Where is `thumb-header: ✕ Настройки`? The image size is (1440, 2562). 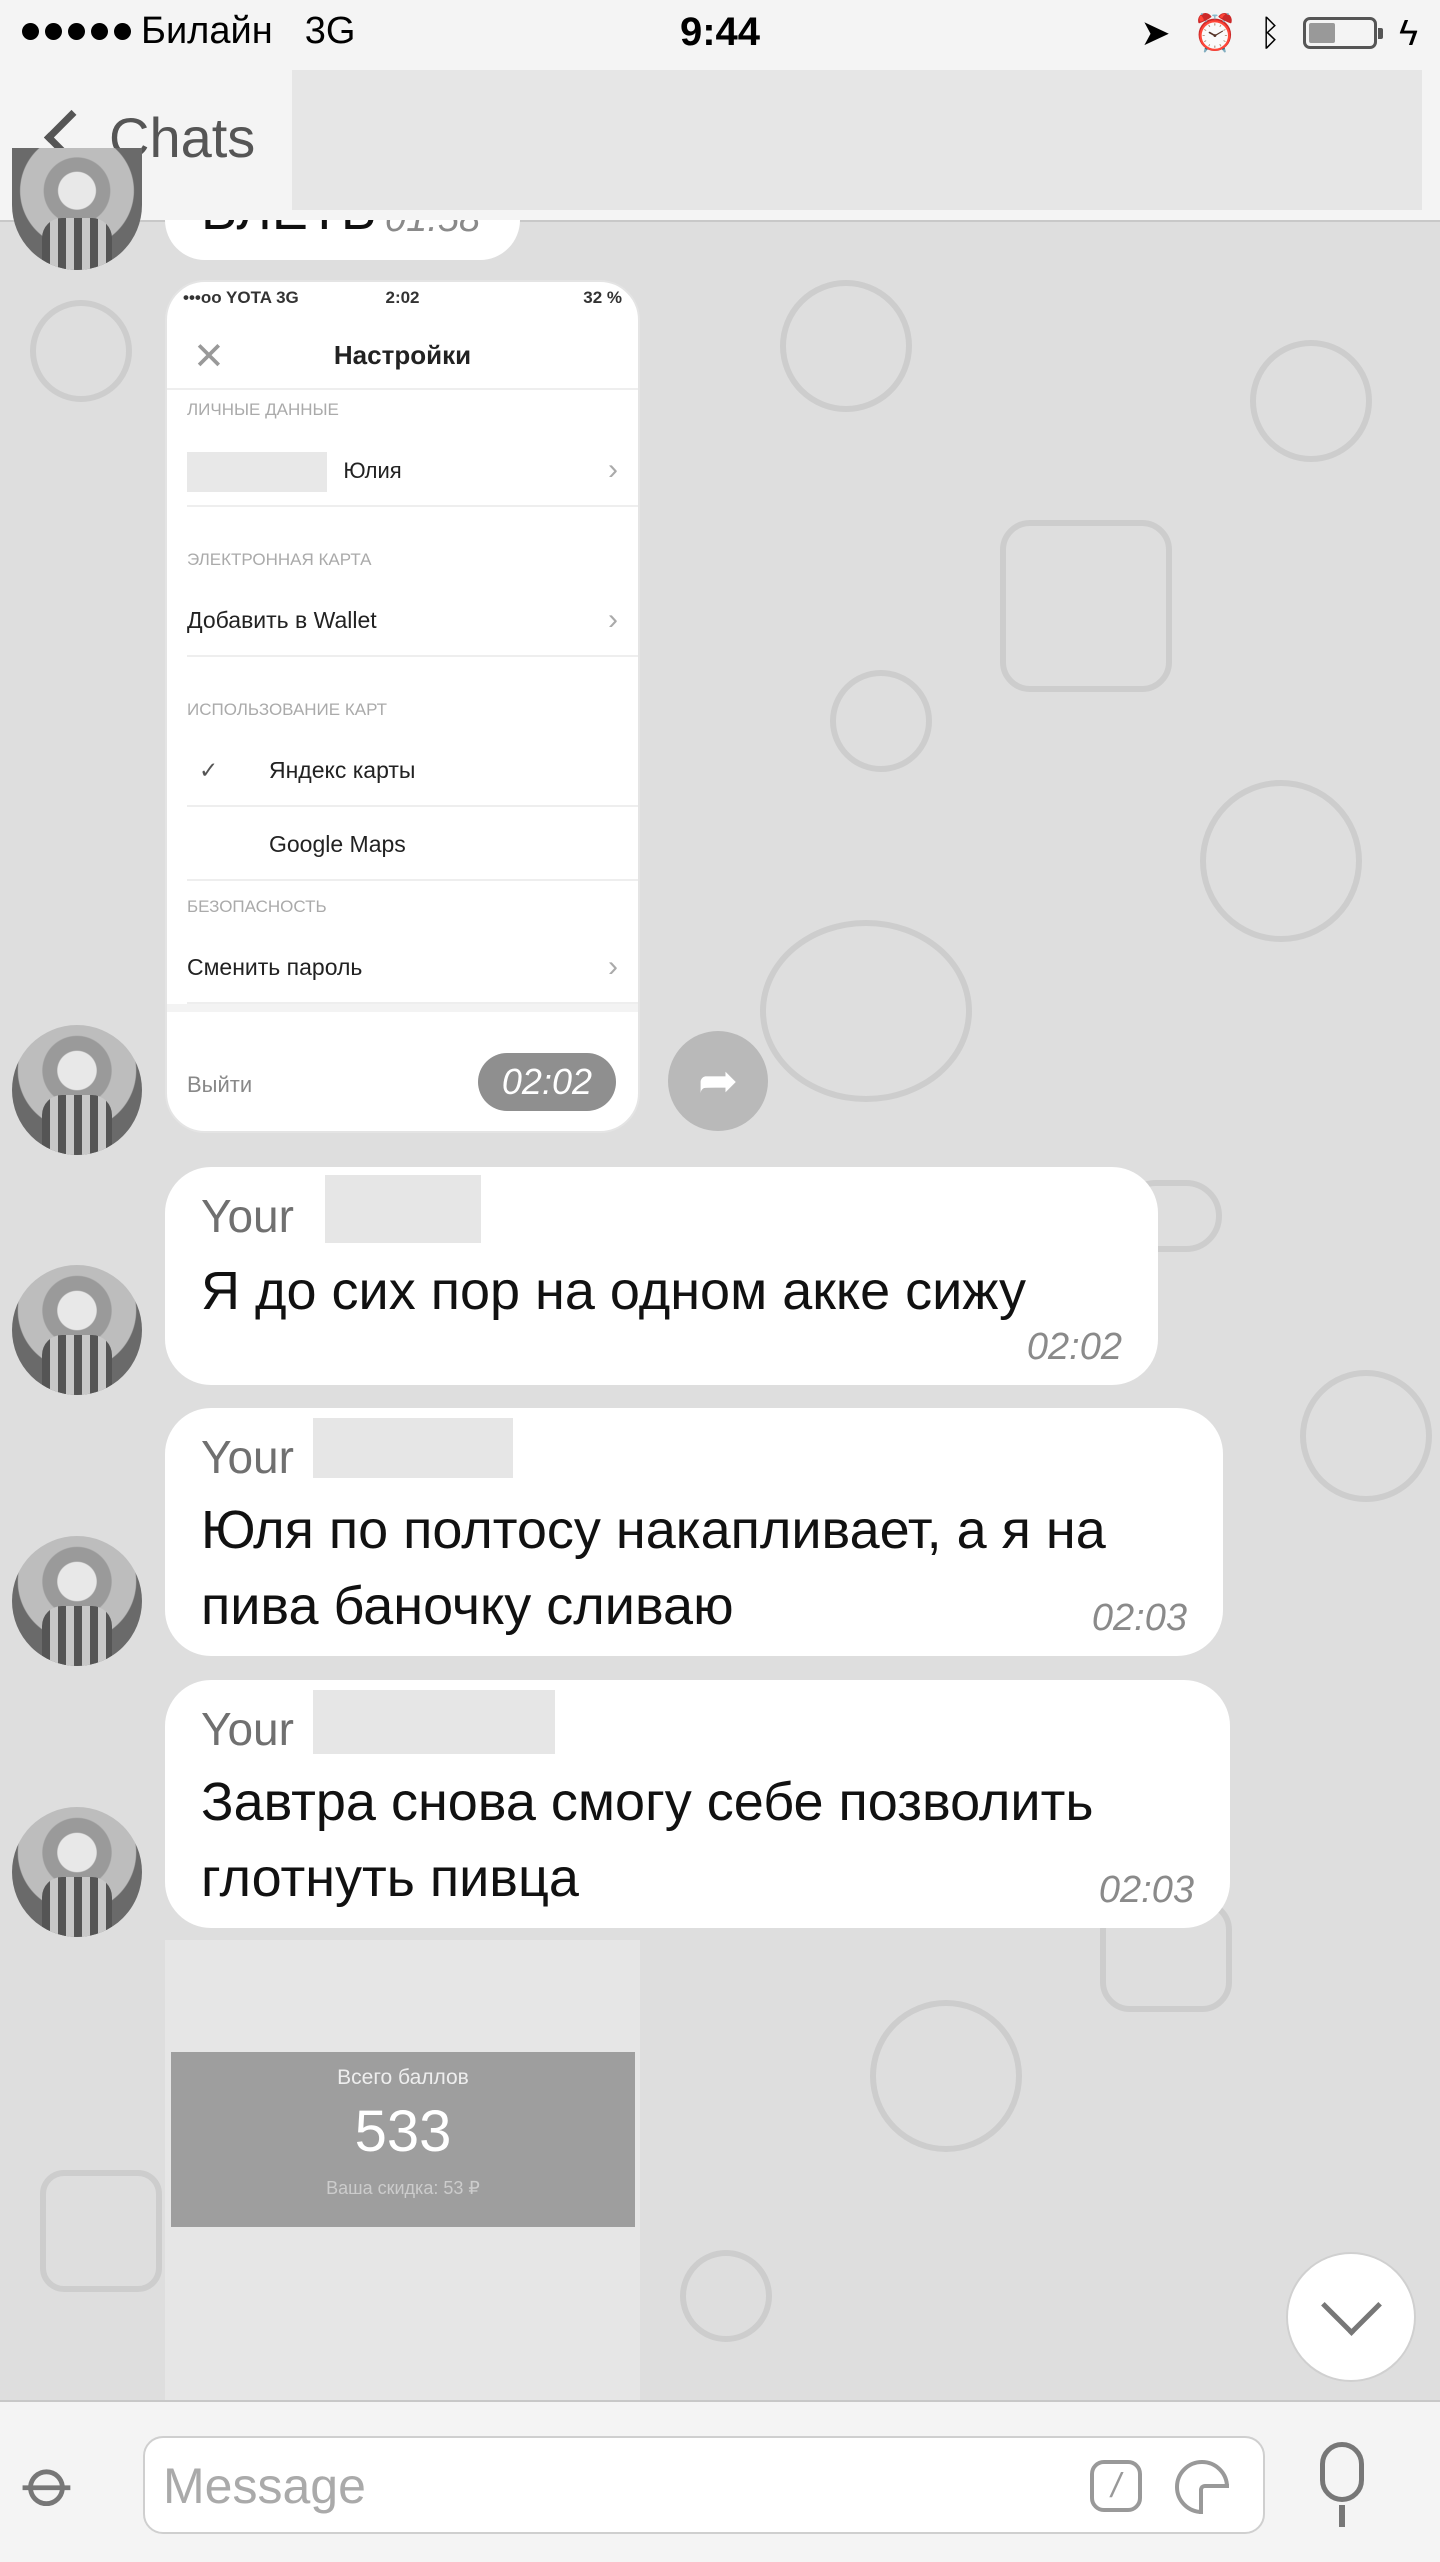 thumb-header: ✕ Настройки is located at coordinates (402, 354).